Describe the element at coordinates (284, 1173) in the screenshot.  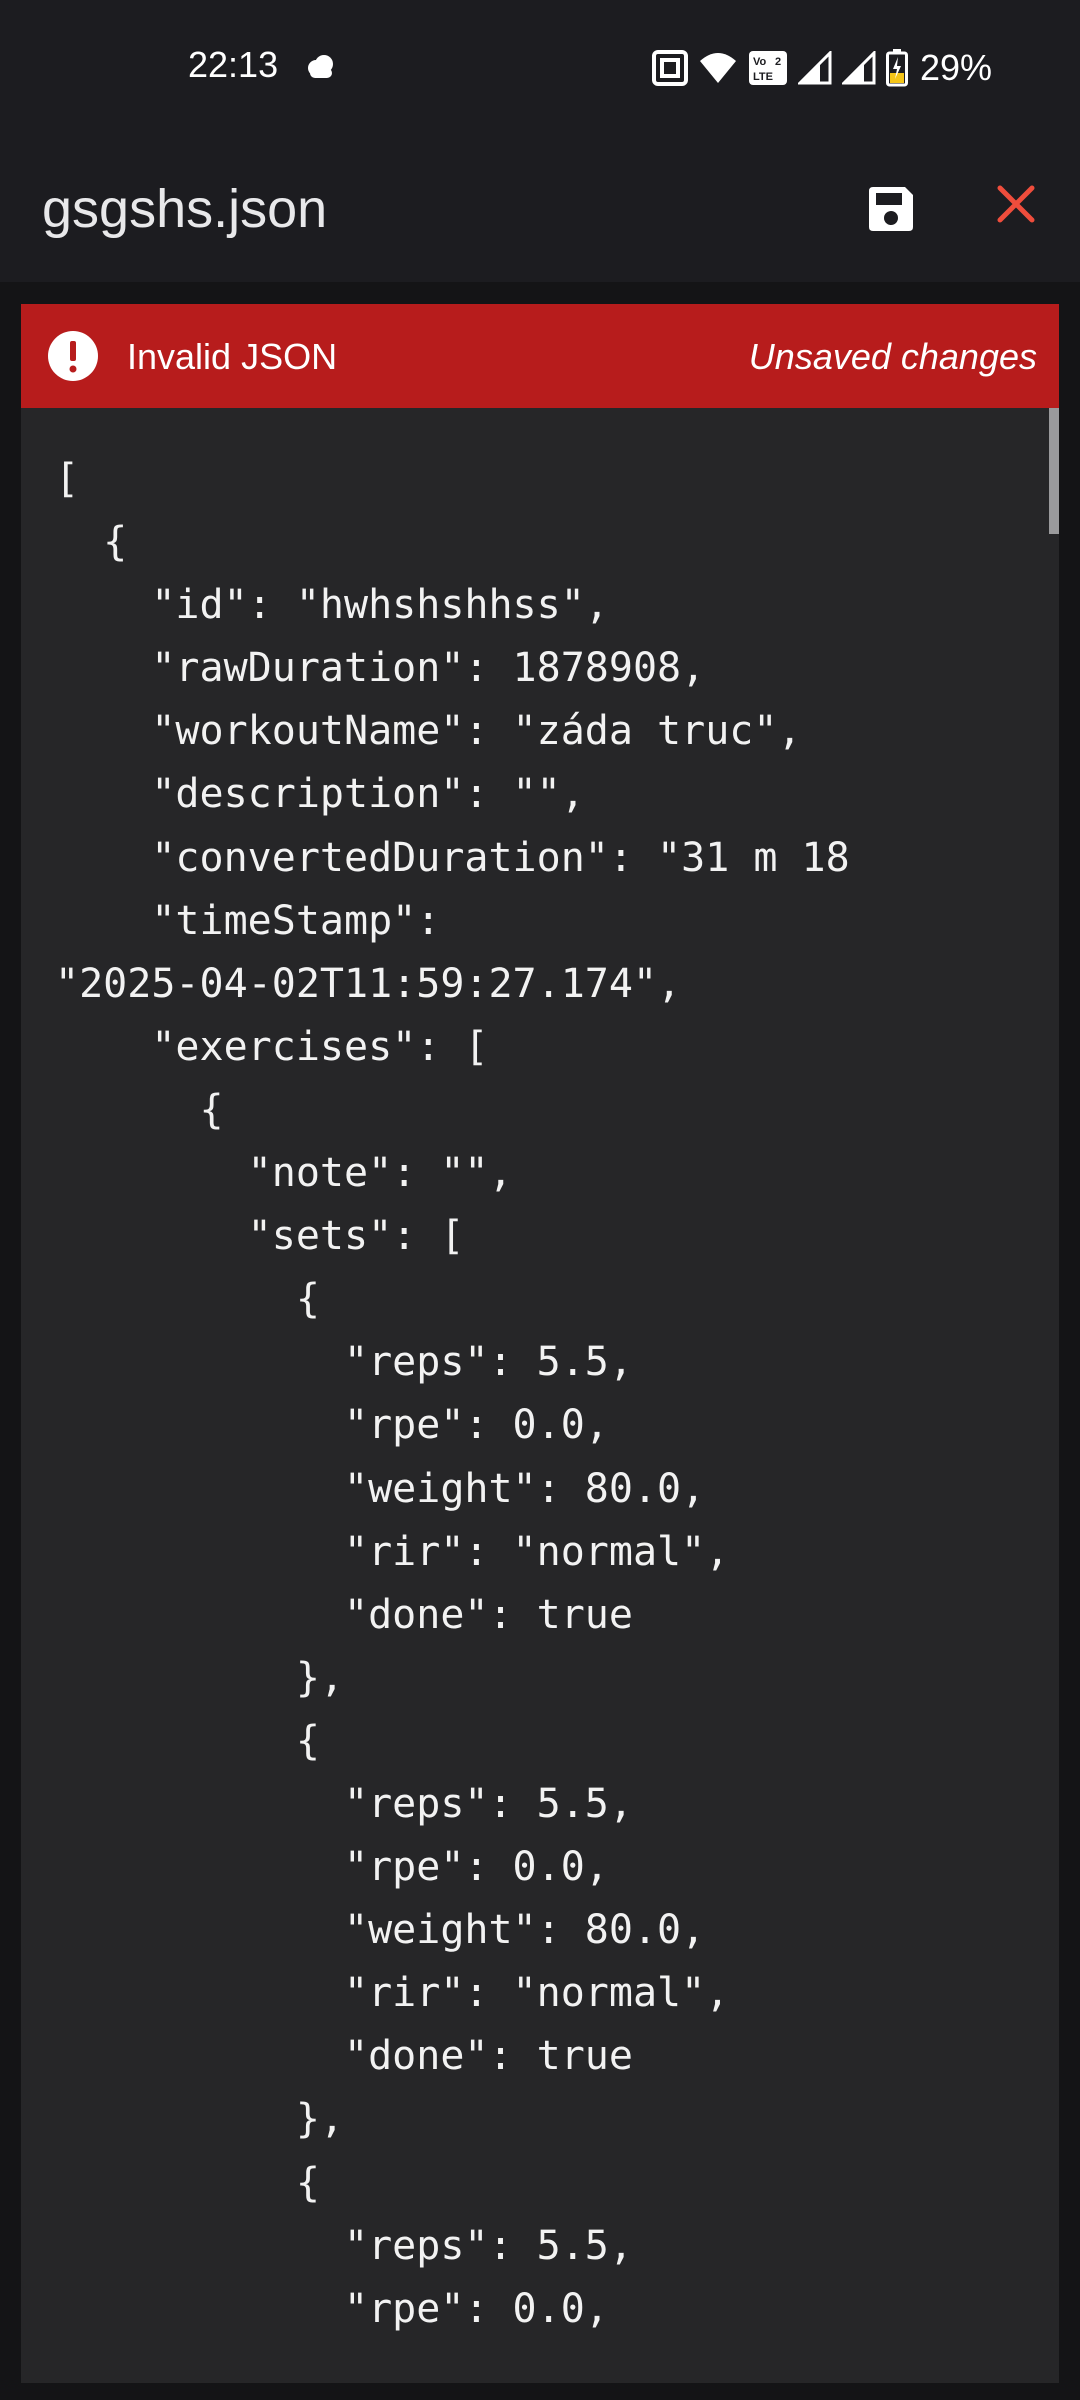
I see `code-line: "note": "",` at that location.